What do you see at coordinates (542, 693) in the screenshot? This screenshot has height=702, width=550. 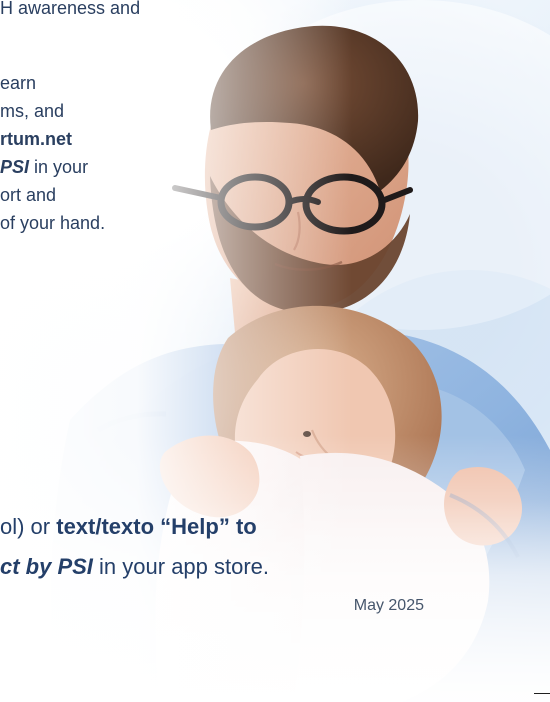 I see `corner-rule` at bounding box center [542, 693].